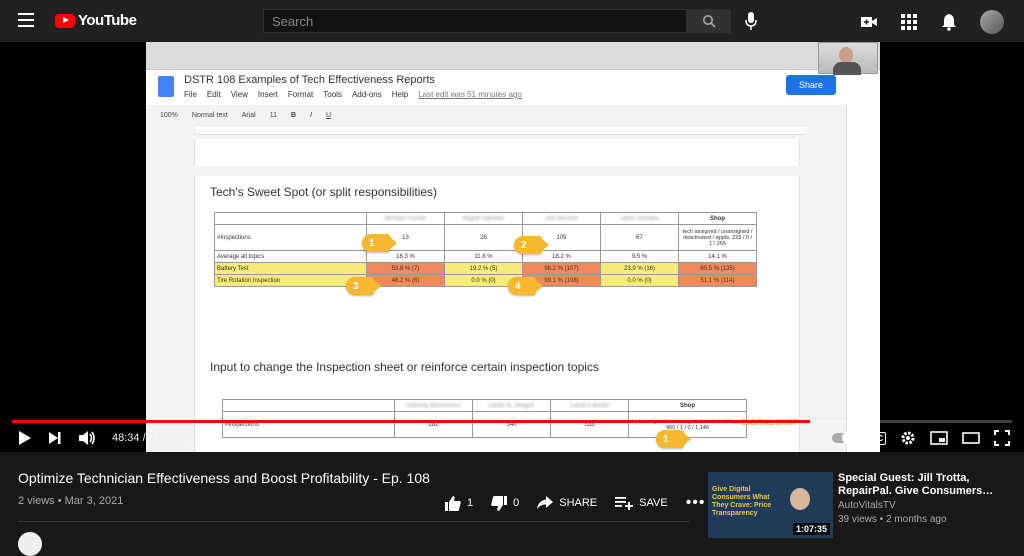 The width and height of the screenshot is (1024, 556). What do you see at coordinates (545, 502) in the screenshot?
I see `share-arrow-icon` at bounding box center [545, 502].